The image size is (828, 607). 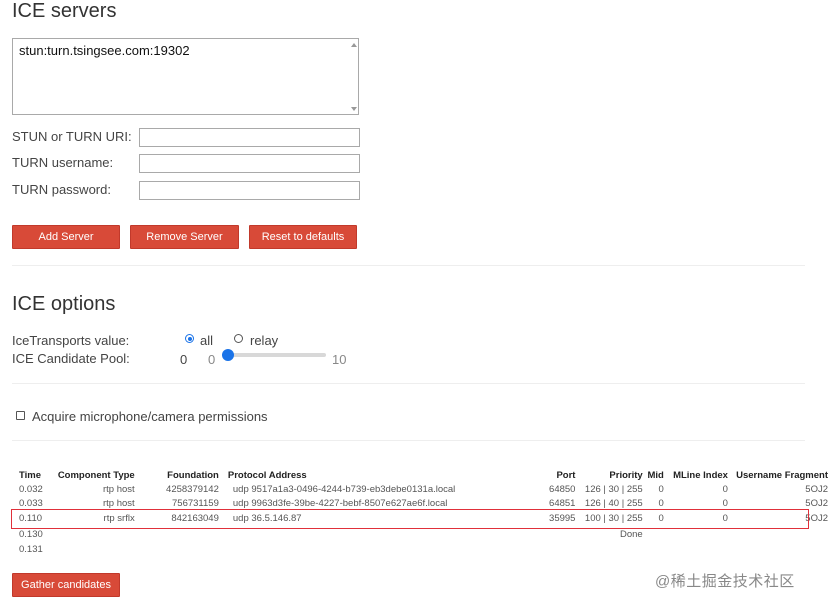 I want to click on cell-port: 64850, so click(x=562, y=489).